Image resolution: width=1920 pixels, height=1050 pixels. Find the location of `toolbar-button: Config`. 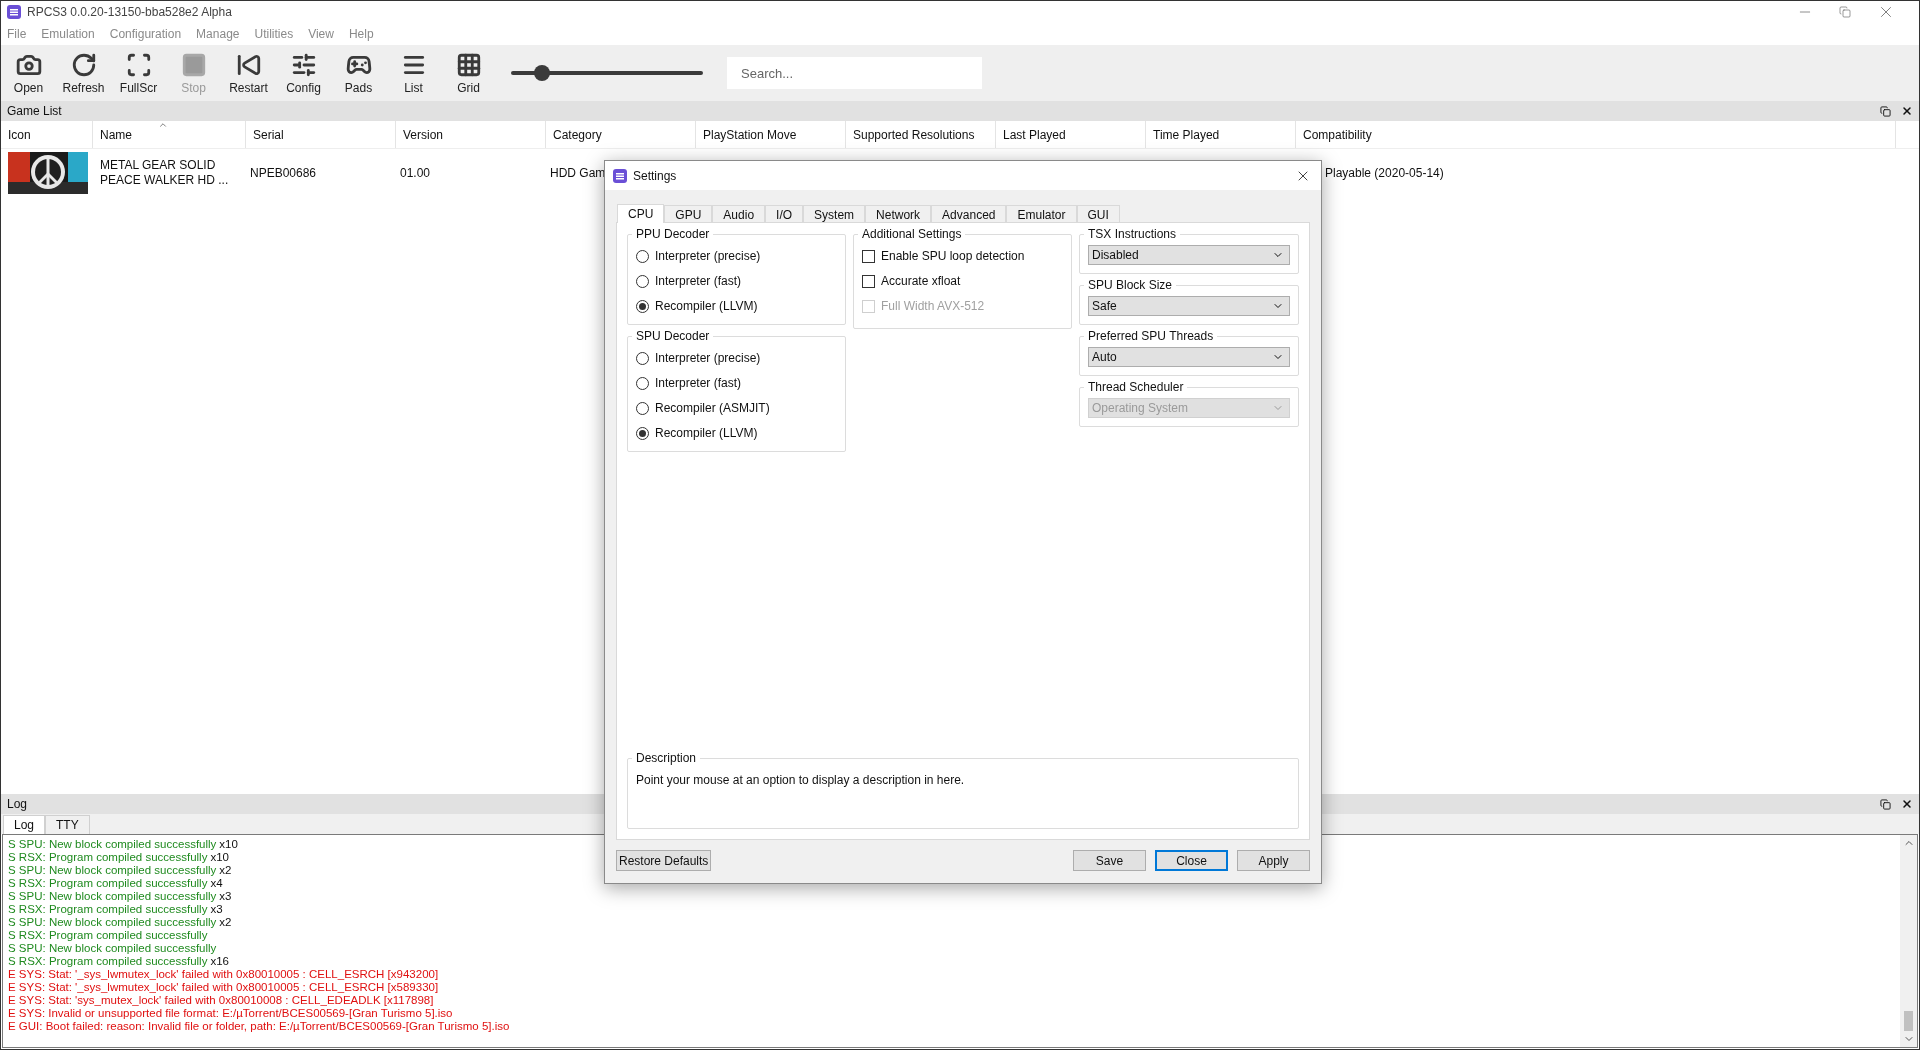

toolbar-button: Config is located at coordinates (303, 73).